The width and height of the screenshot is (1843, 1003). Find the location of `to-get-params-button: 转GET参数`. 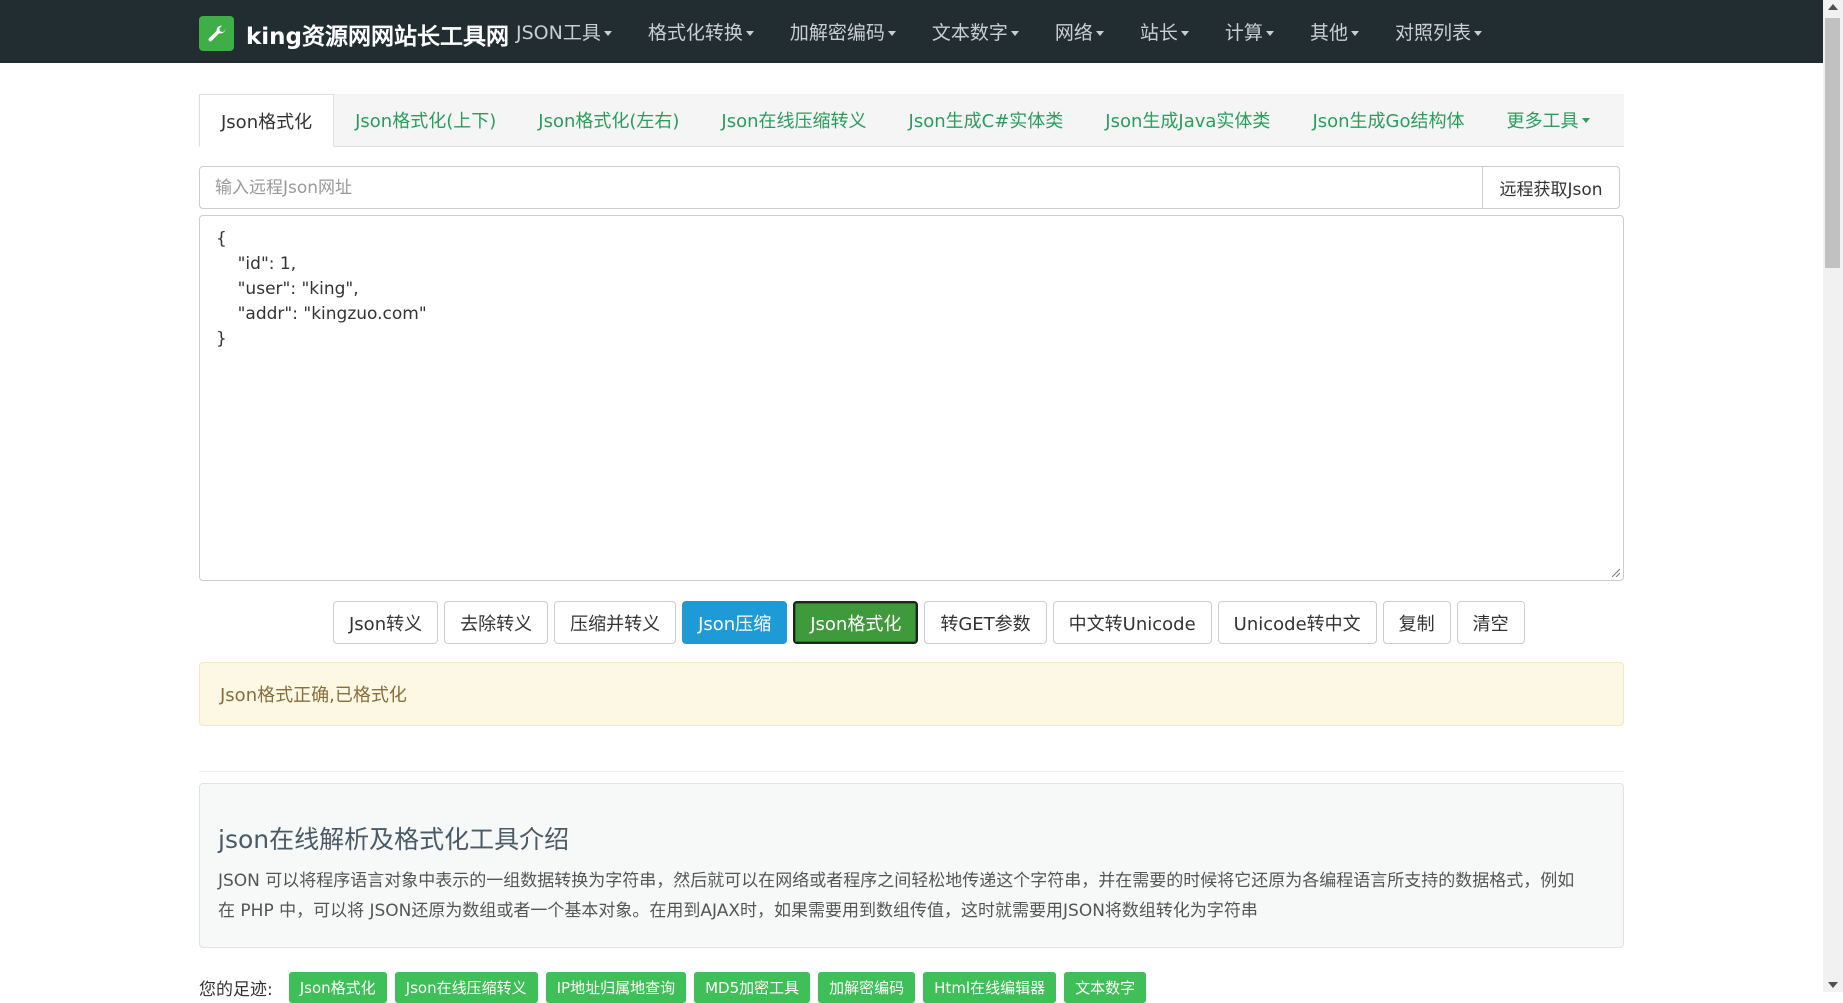

to-get-params-button: 转GET参数 is located at coordinates (985, 622).